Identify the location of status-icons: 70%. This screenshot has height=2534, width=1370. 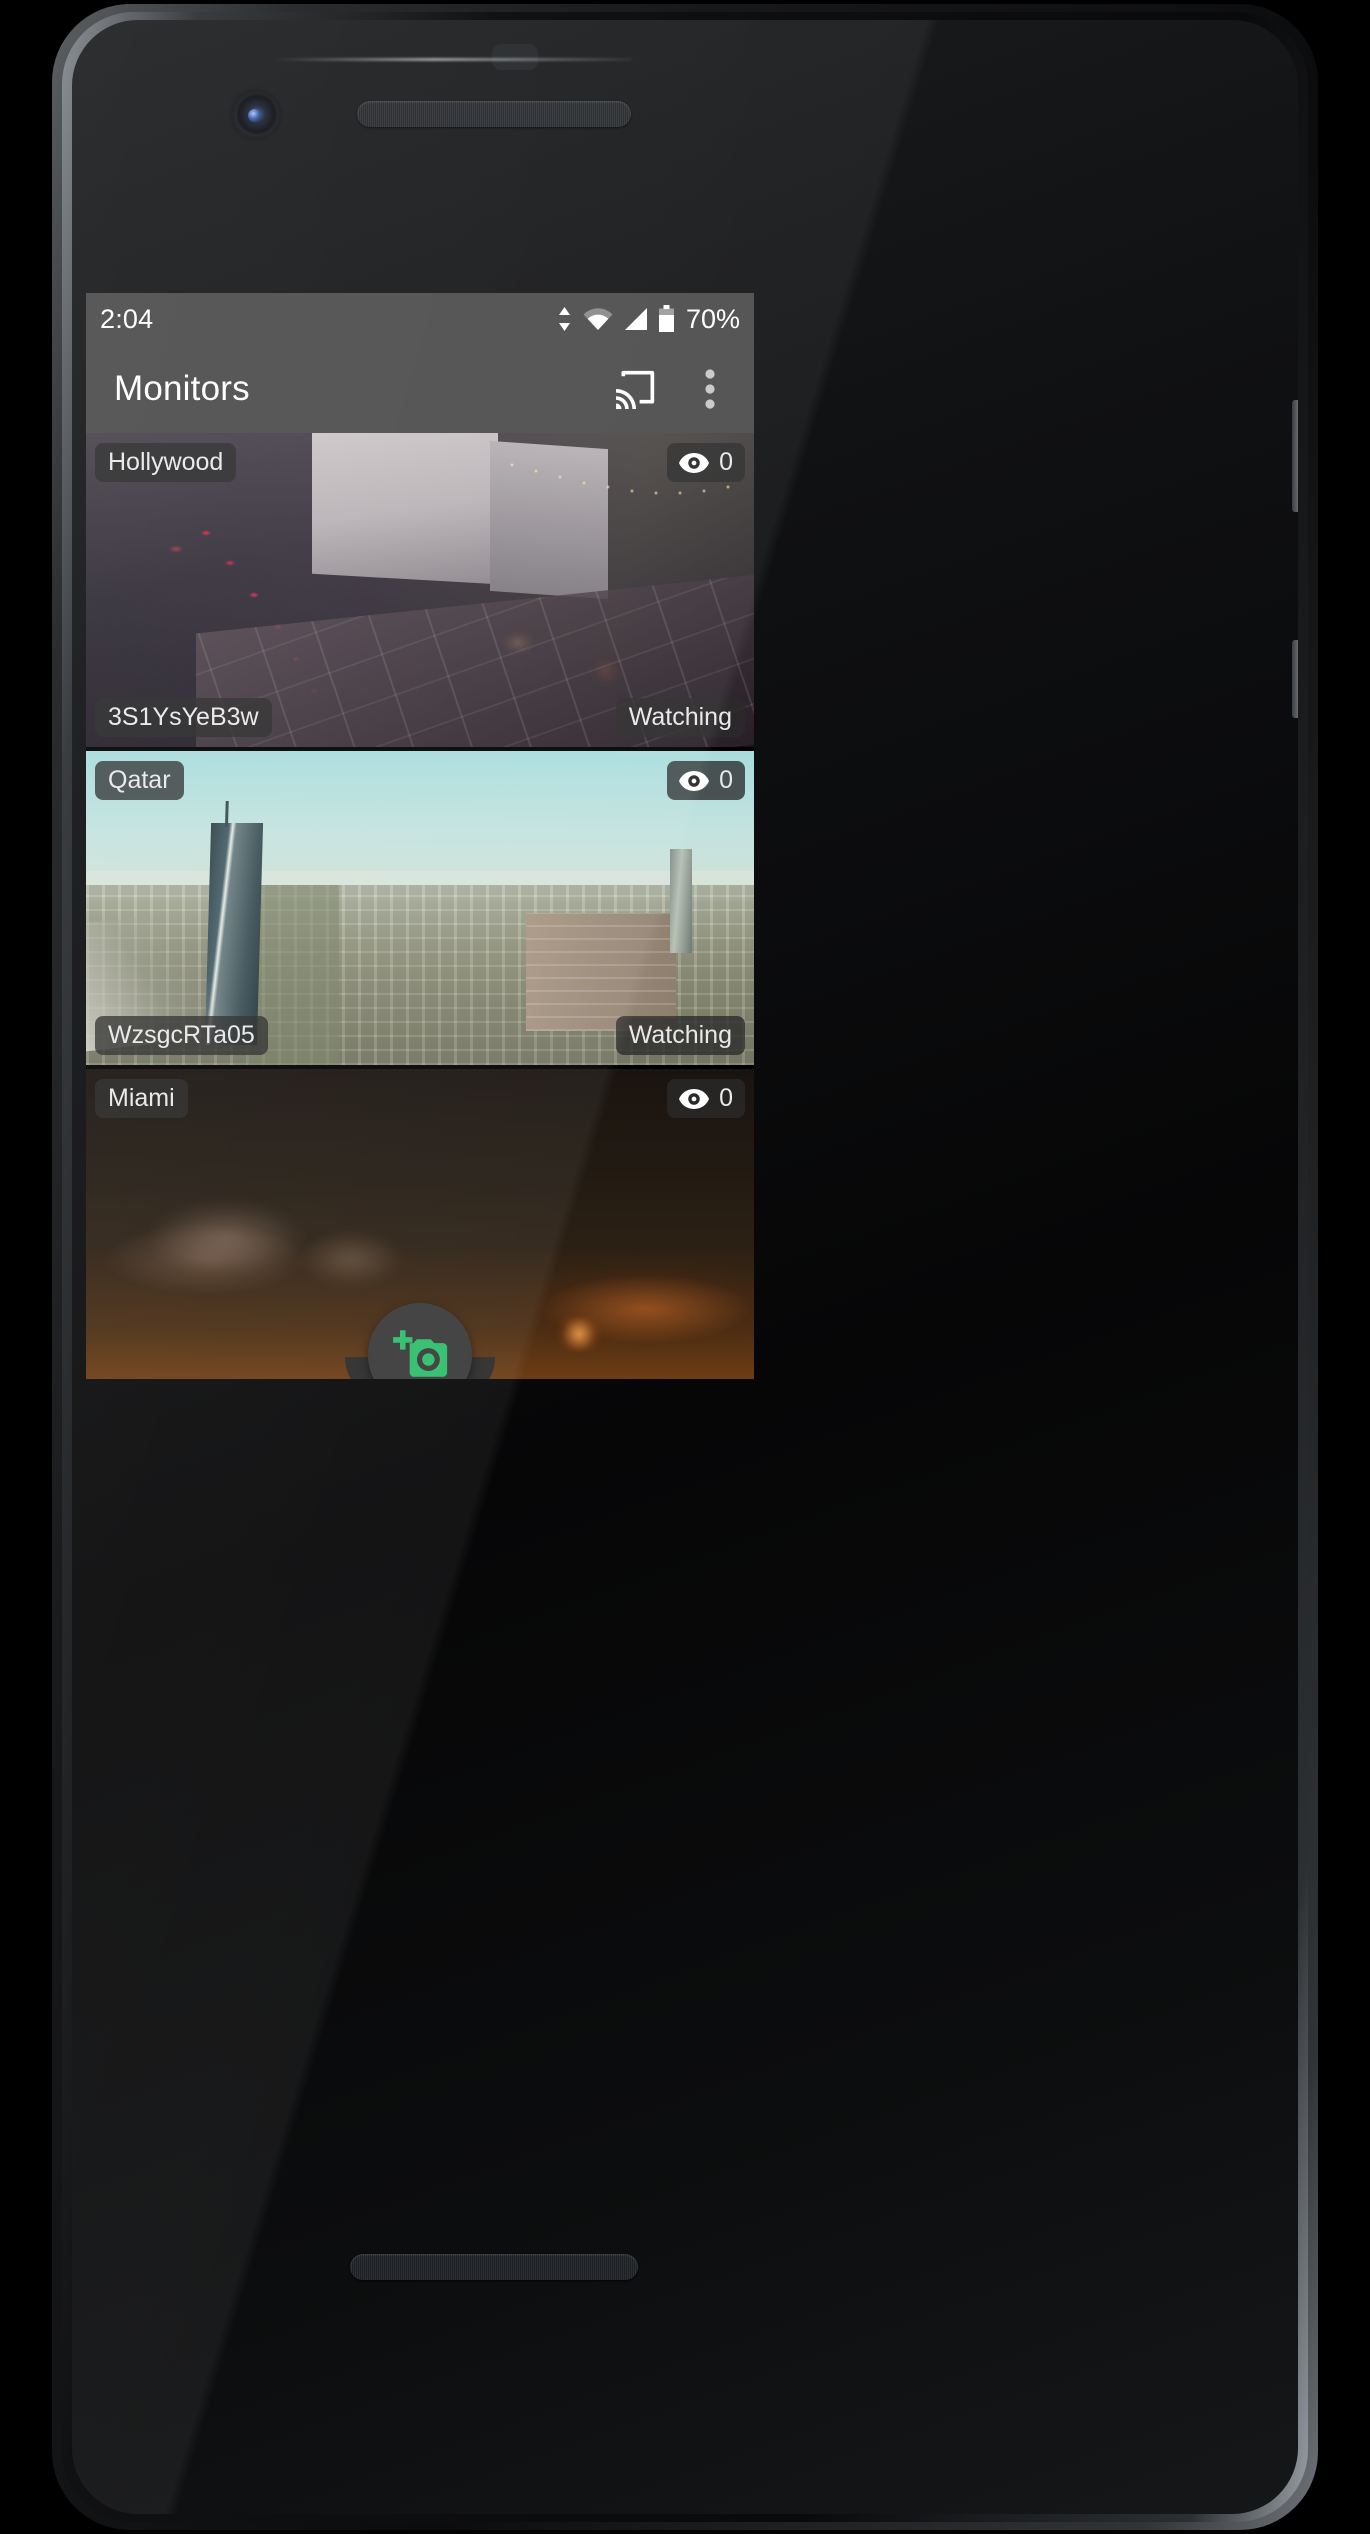
(648, 319).